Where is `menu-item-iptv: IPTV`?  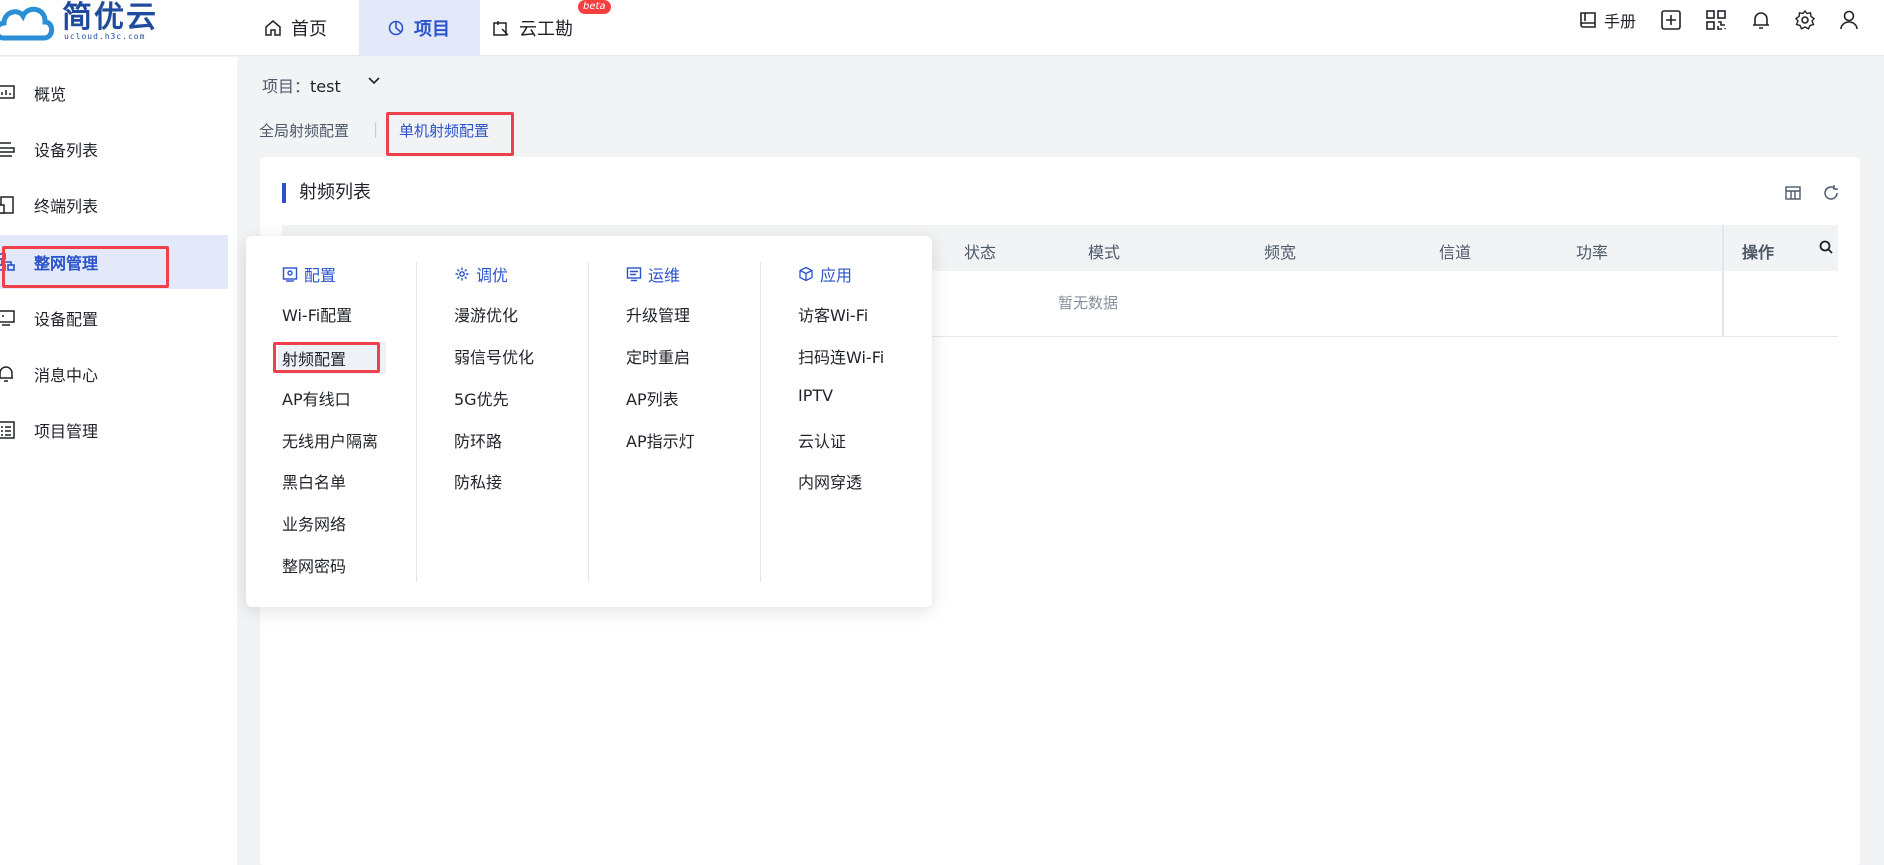
menu-item-iptv: IPTV is located at coordinates (815, 395).